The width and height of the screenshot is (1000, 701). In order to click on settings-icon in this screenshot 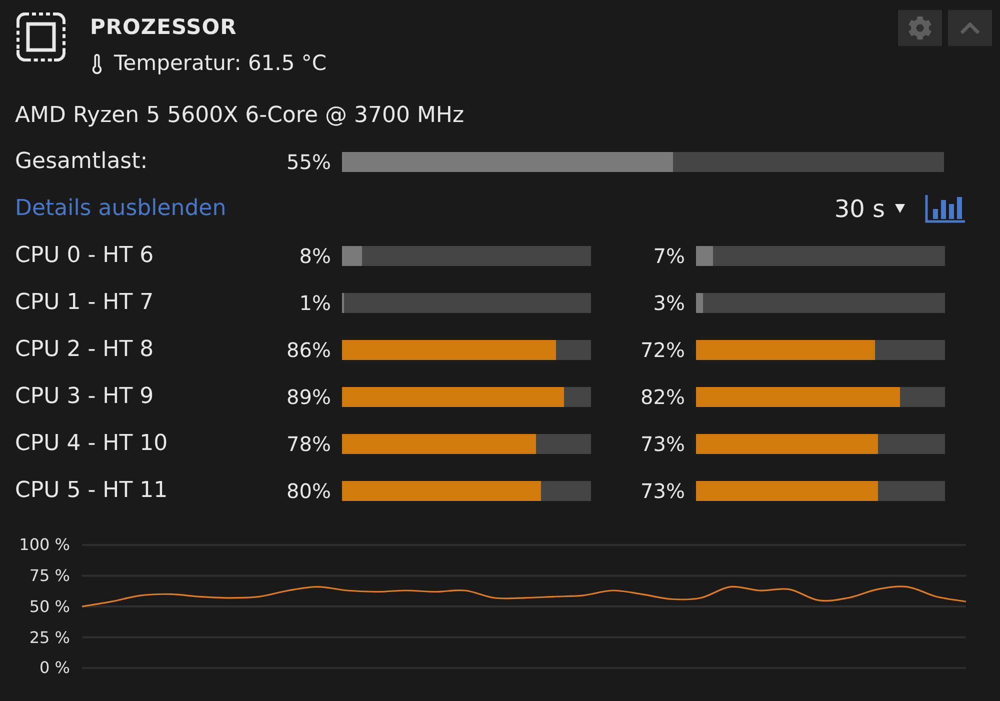, I will do `click(920, 28)`.